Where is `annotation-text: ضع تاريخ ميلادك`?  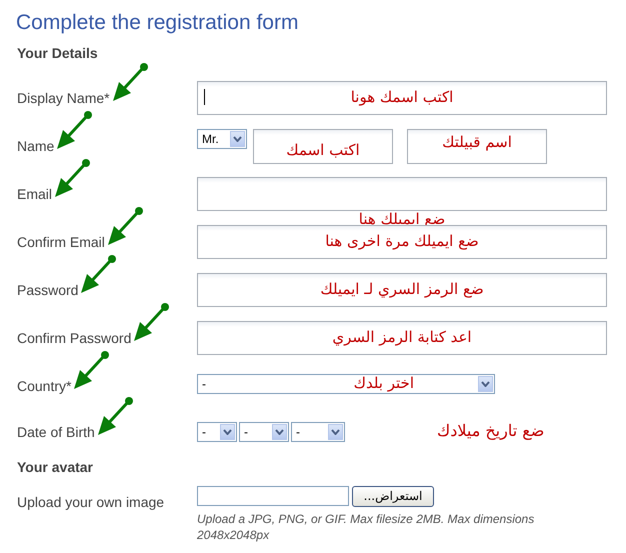 annotation-text: ضع تاريخ ميلادك is located at coordinates (490, 430).